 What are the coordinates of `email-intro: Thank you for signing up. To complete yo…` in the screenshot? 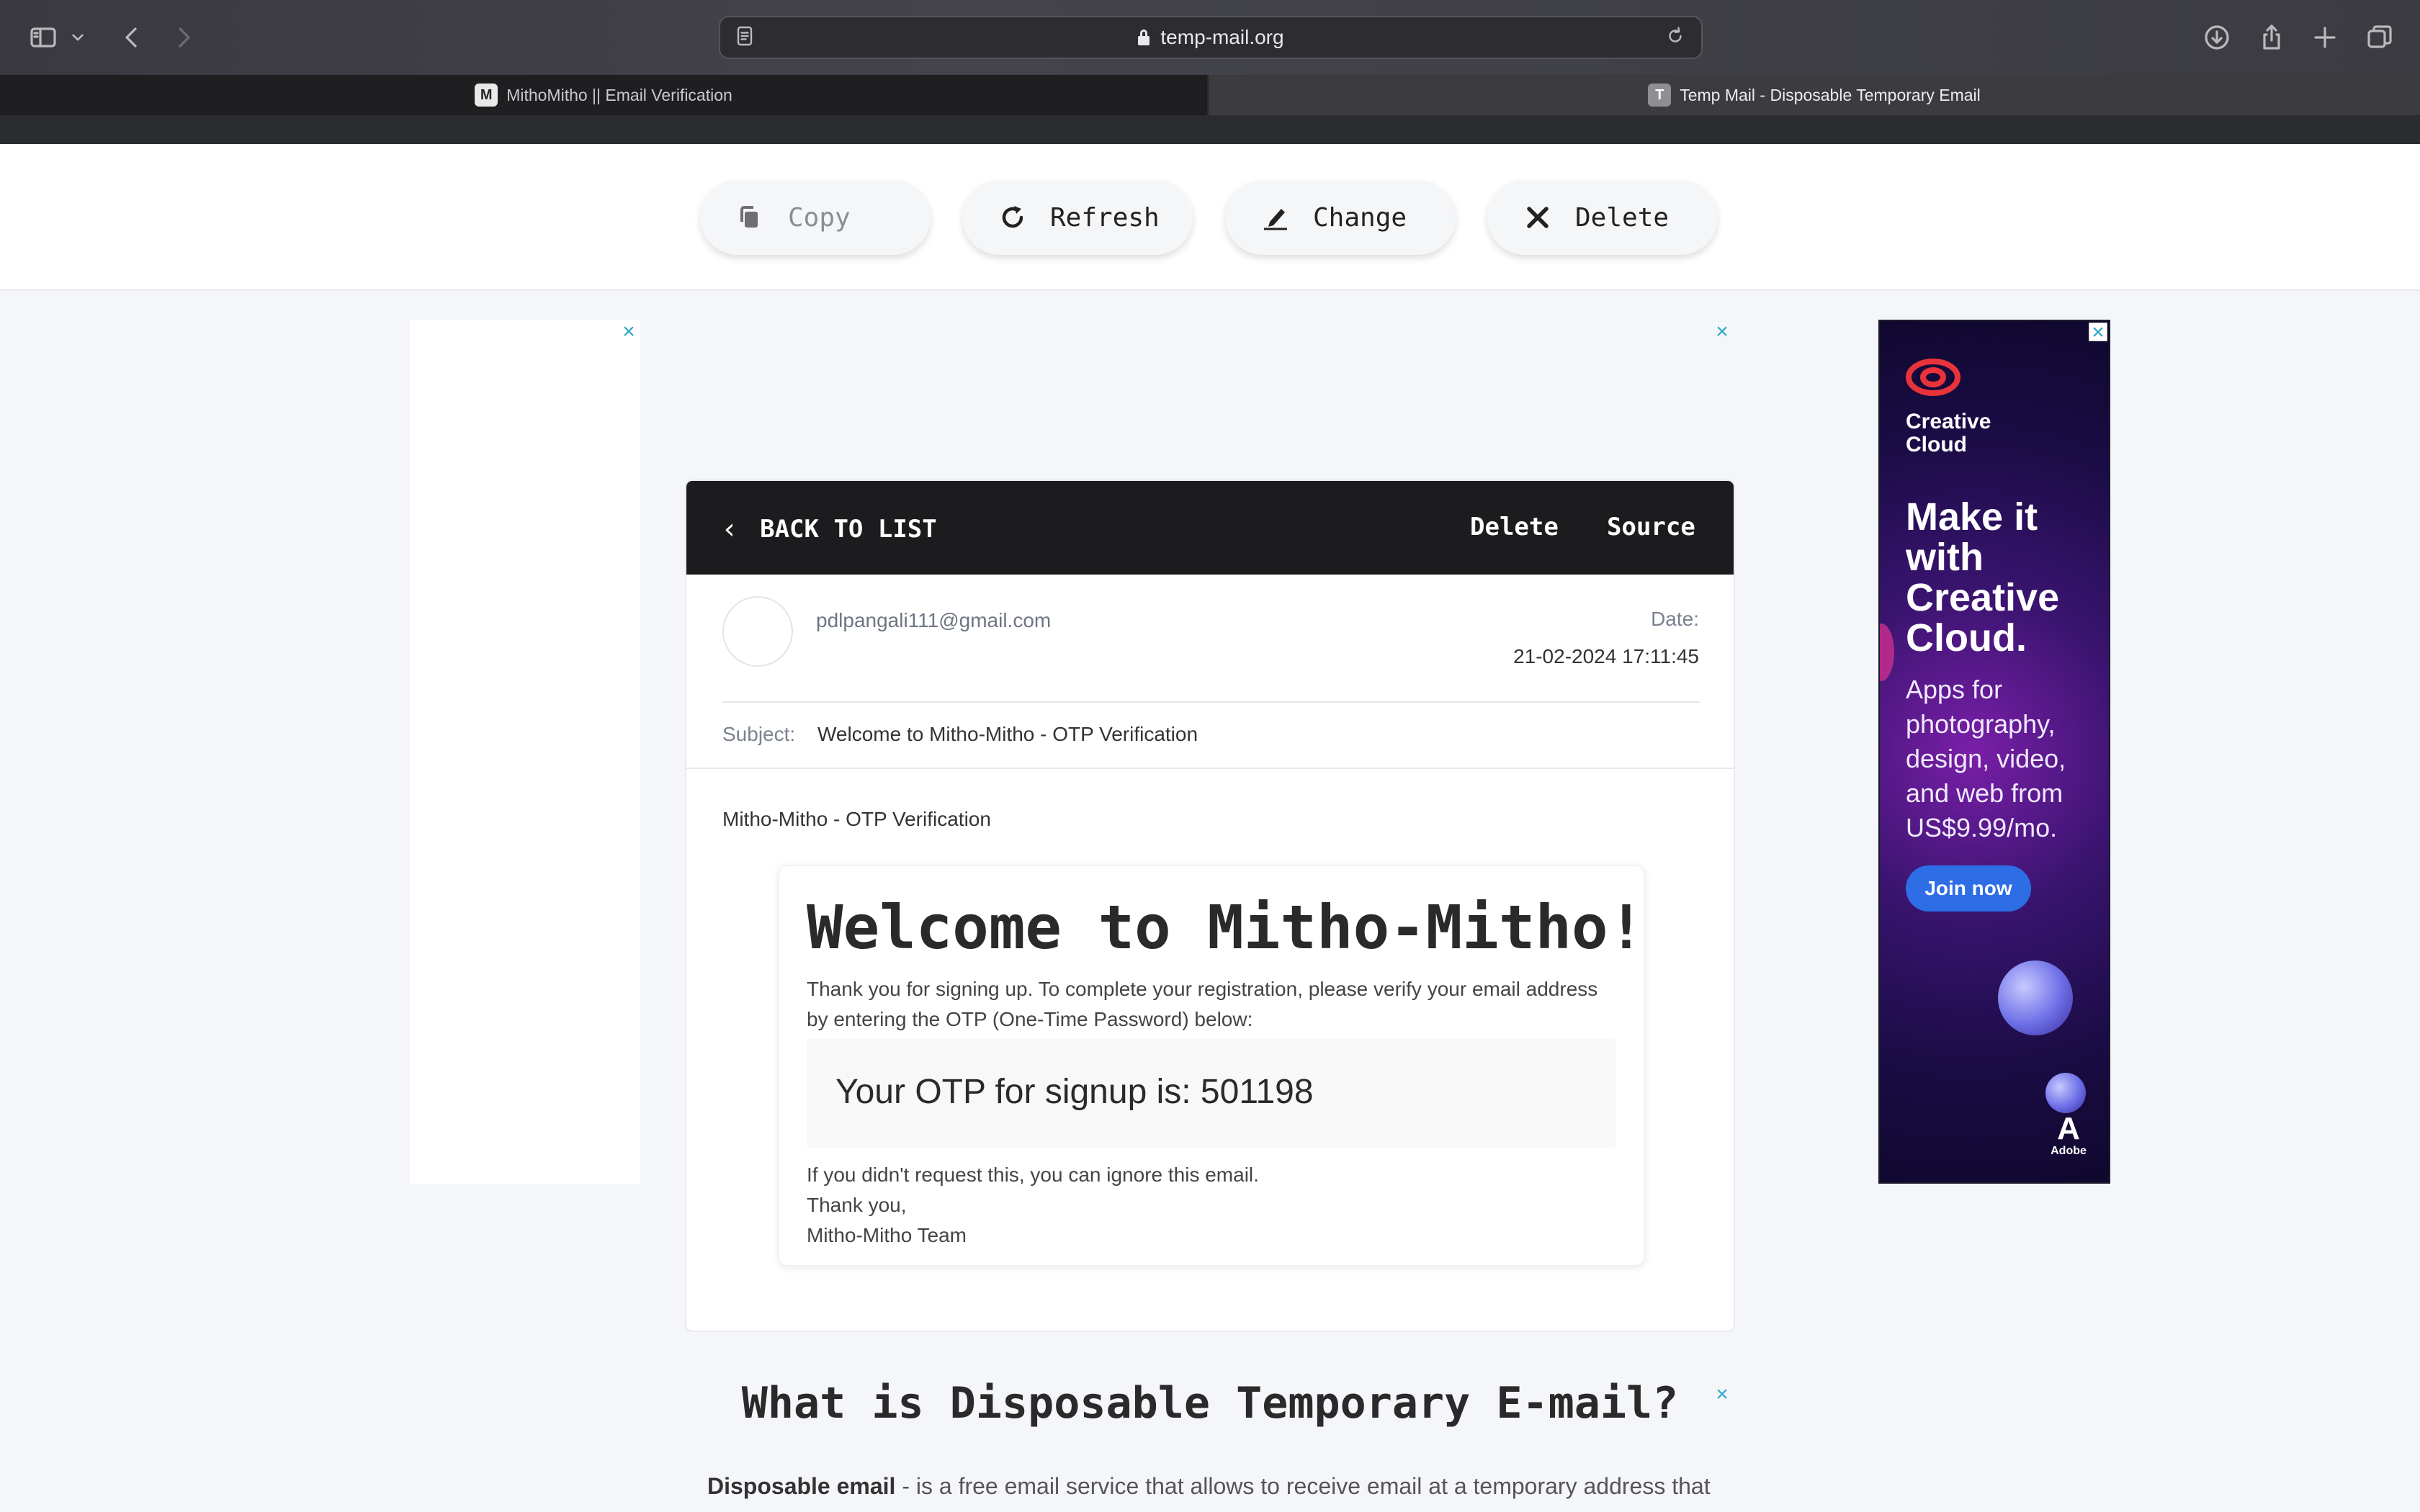 It's located at (1202, 1004).